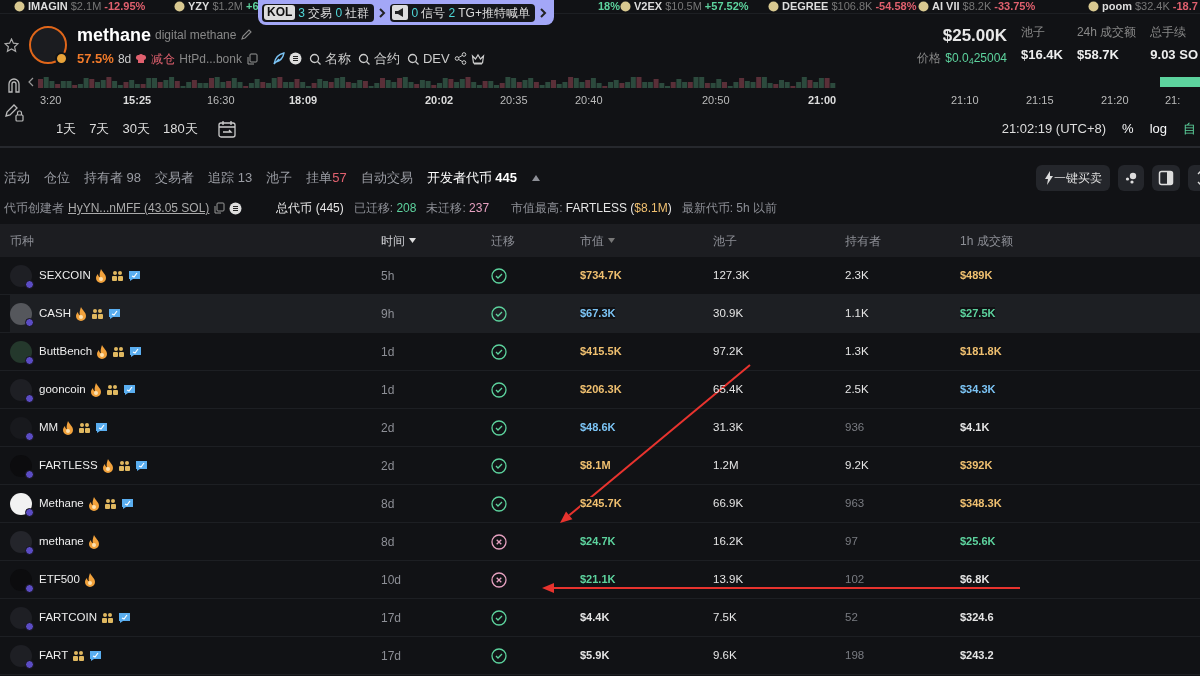  What do you see at coordinates (113, 178) in the screenshot?
I see `tab: 持有者 98` at bounding box center [113, 178].